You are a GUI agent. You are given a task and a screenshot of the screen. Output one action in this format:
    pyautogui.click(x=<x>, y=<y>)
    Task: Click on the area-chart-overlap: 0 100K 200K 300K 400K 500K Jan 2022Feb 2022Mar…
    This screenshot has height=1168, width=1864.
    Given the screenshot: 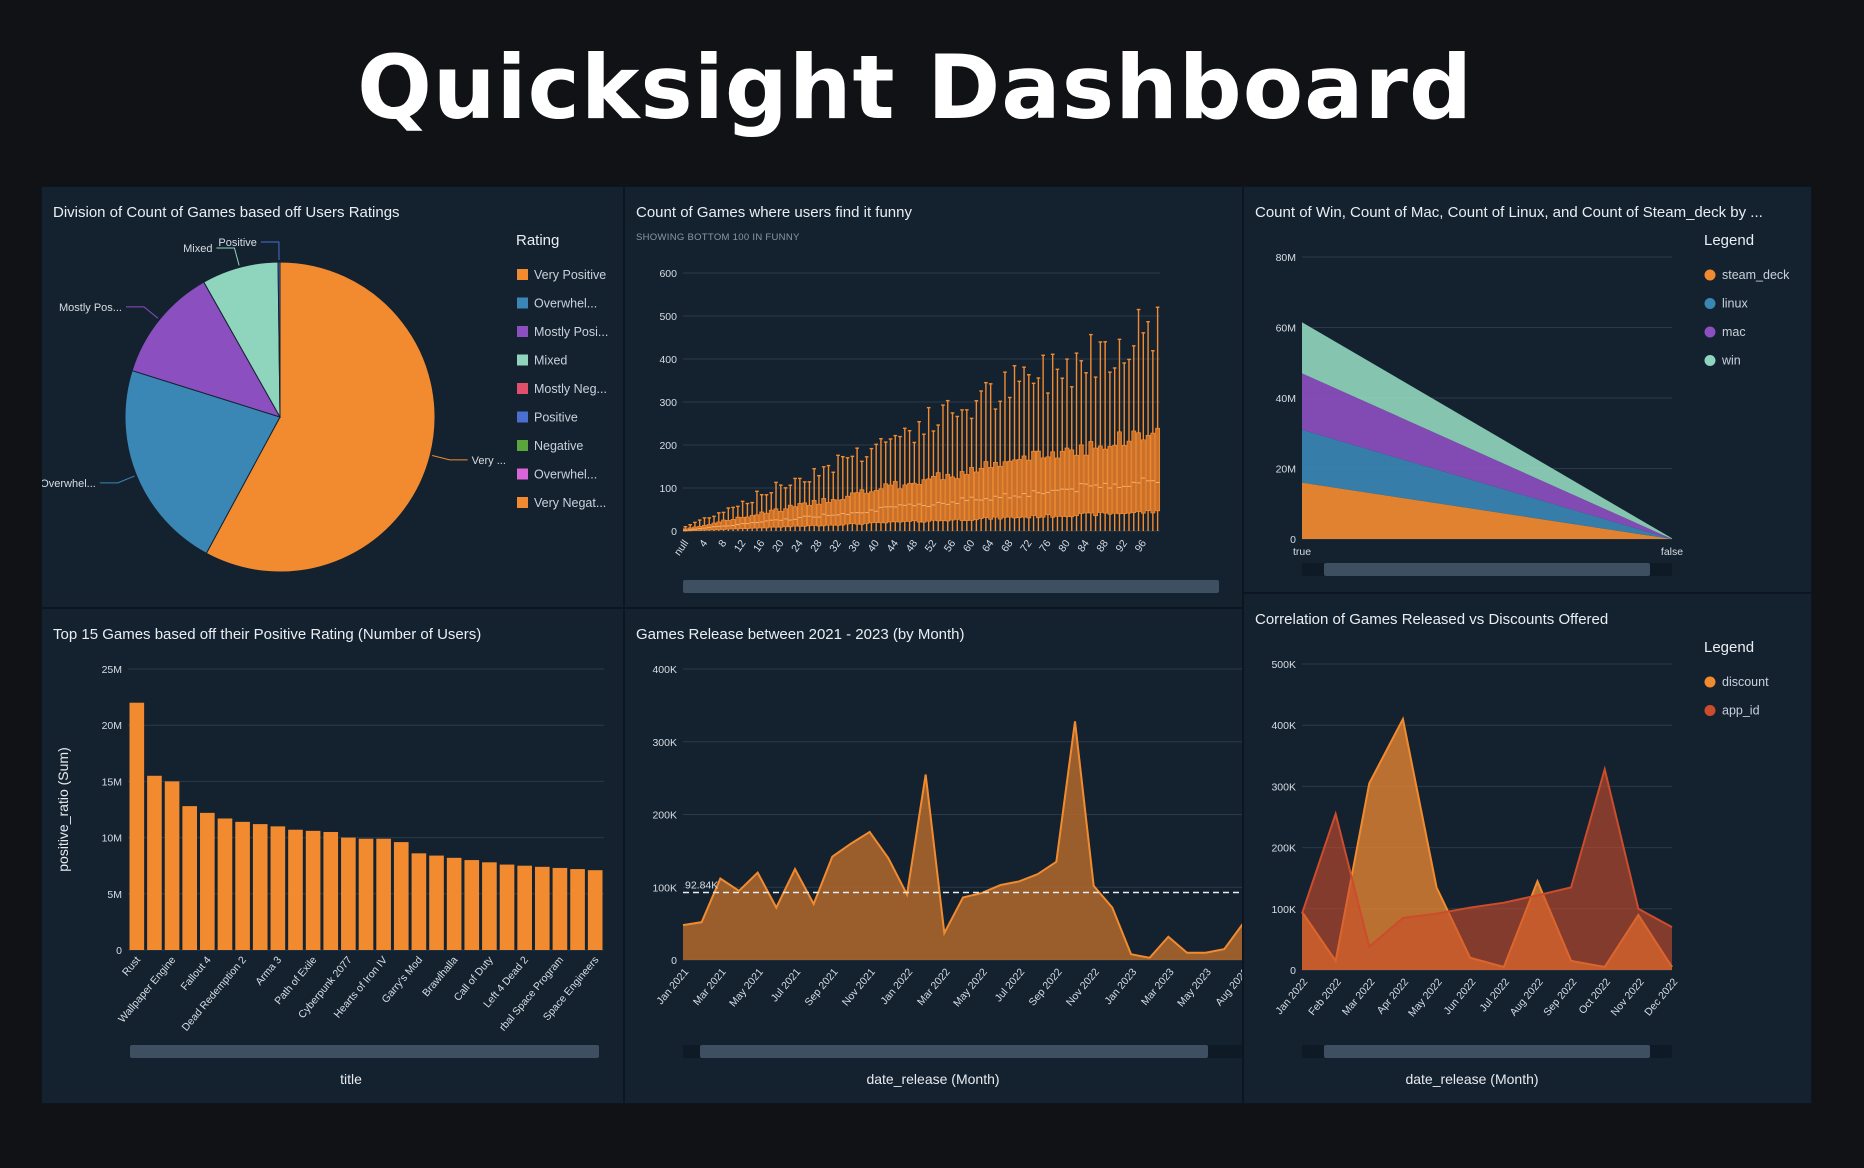 What is the action you would take?
    pyautogui.click(x=1528, y=849)
    